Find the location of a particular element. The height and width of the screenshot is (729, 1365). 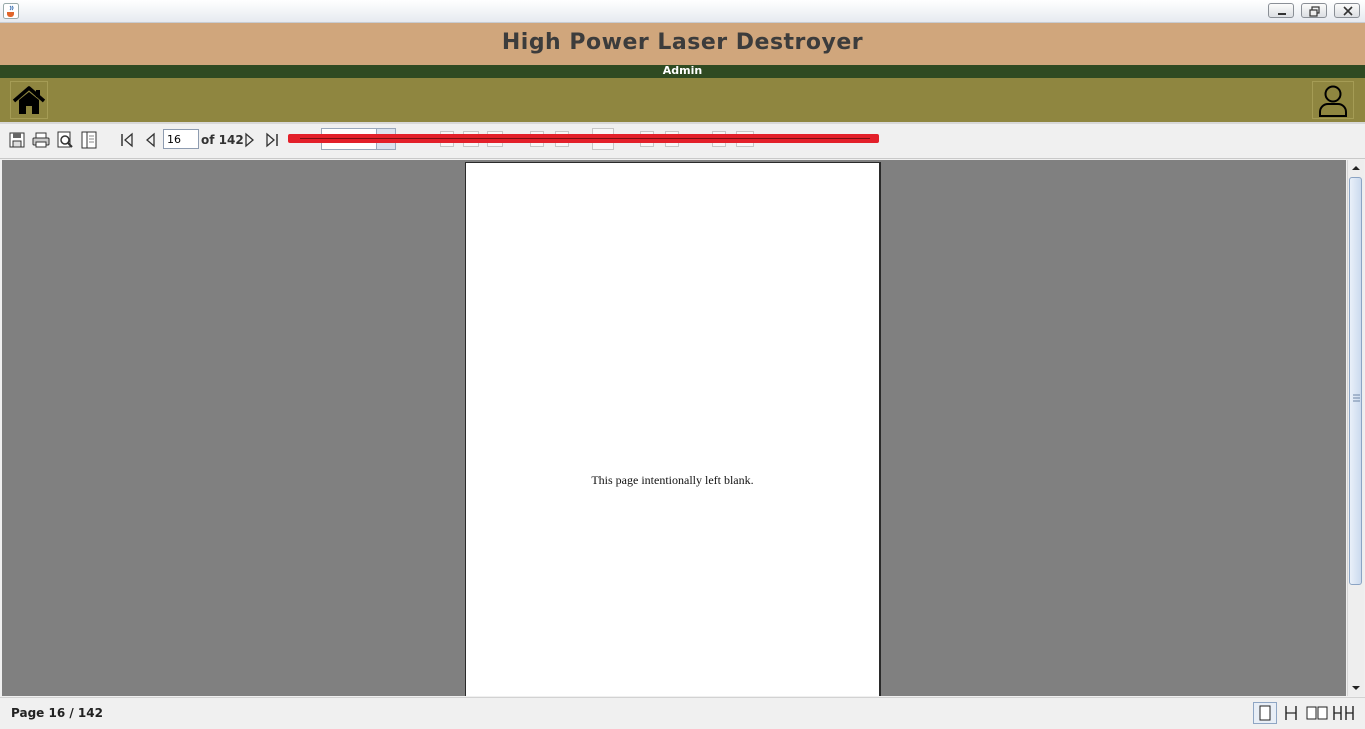

scroll-up-button is located at coordinates (1356, 168).